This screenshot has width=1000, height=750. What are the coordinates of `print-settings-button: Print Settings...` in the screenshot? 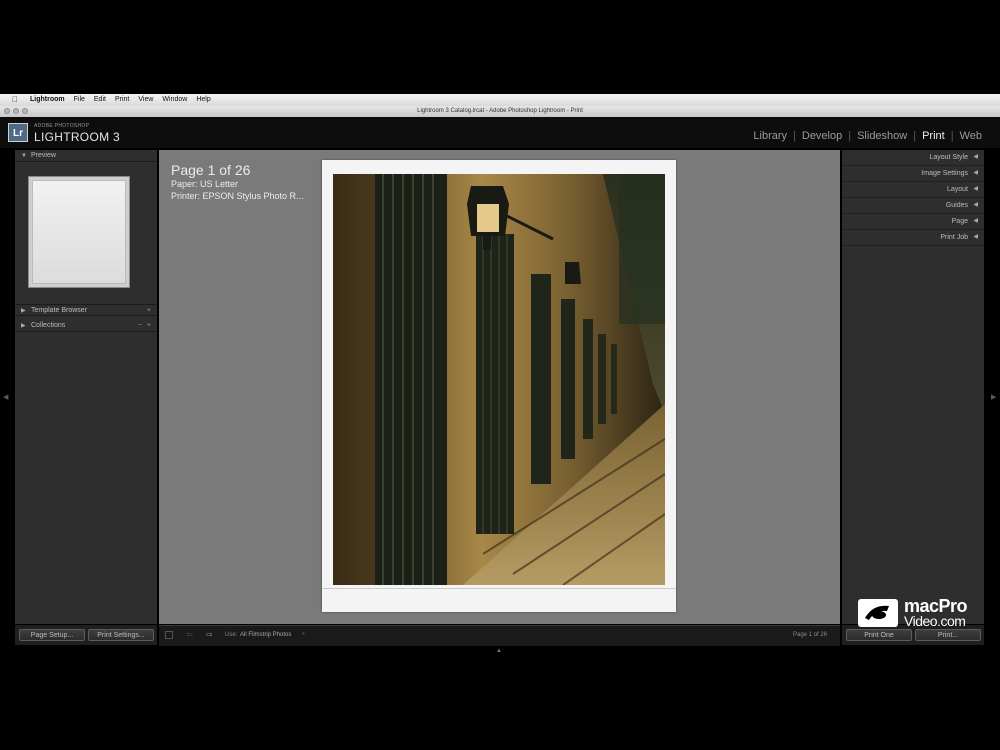 It's located at (121, 635).